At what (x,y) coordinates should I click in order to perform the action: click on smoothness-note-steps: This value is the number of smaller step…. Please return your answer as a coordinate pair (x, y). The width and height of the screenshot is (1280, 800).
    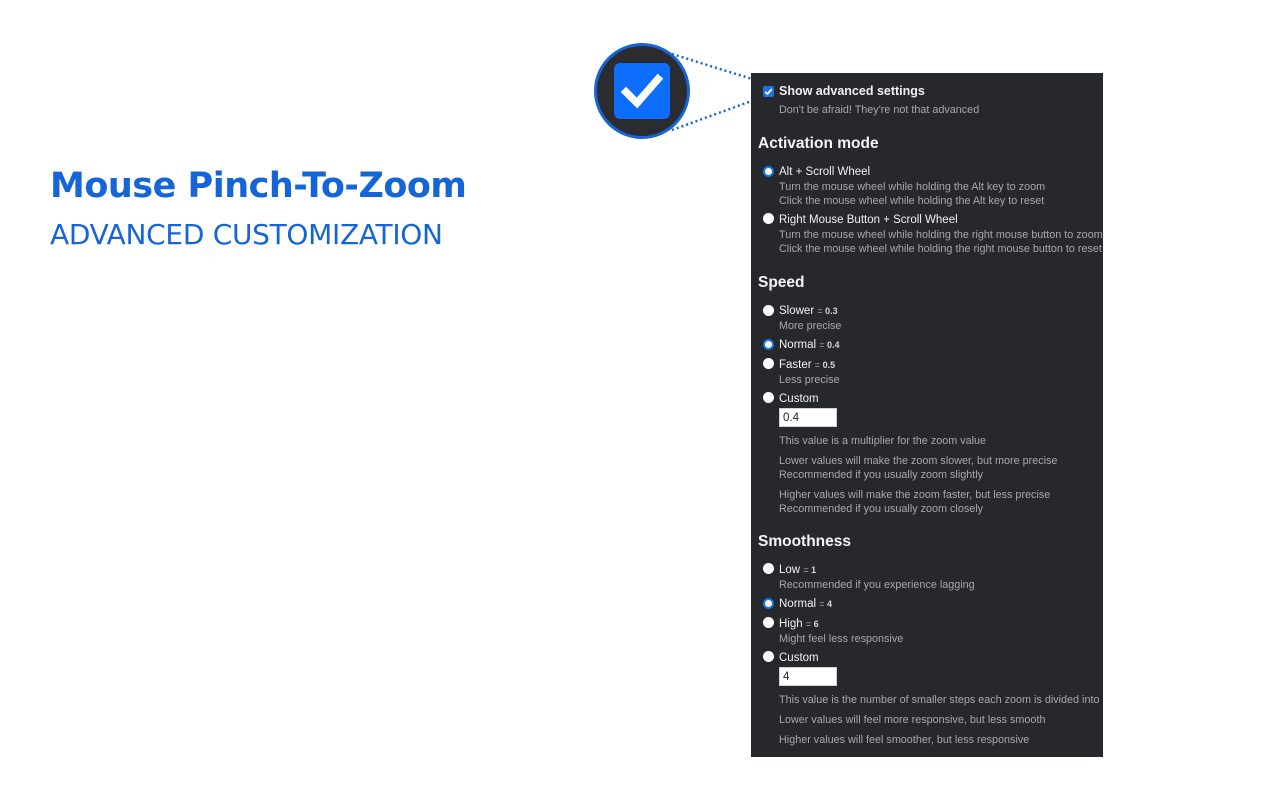
    Looking at the image, I should click on (939, 700).